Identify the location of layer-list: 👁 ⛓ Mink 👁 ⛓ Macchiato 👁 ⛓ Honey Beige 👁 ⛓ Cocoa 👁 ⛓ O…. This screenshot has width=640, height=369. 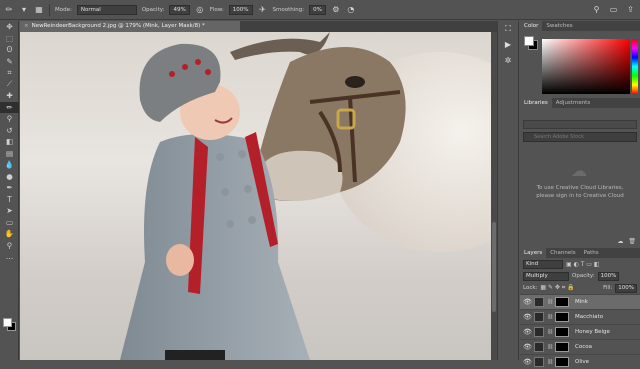
(580, 331).